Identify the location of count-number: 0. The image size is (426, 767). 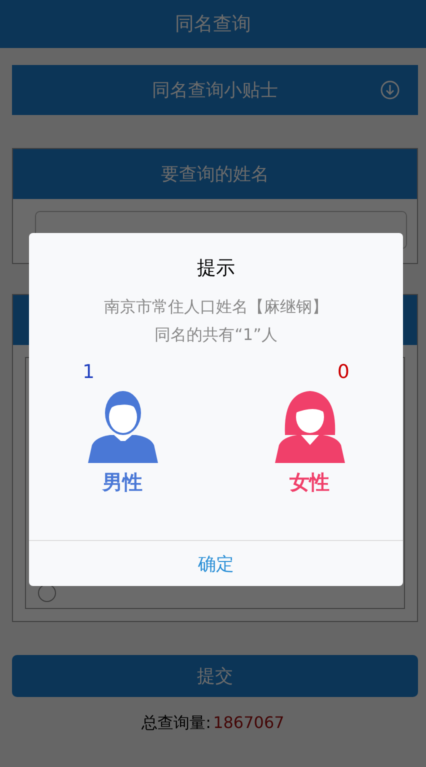
(343, 372).